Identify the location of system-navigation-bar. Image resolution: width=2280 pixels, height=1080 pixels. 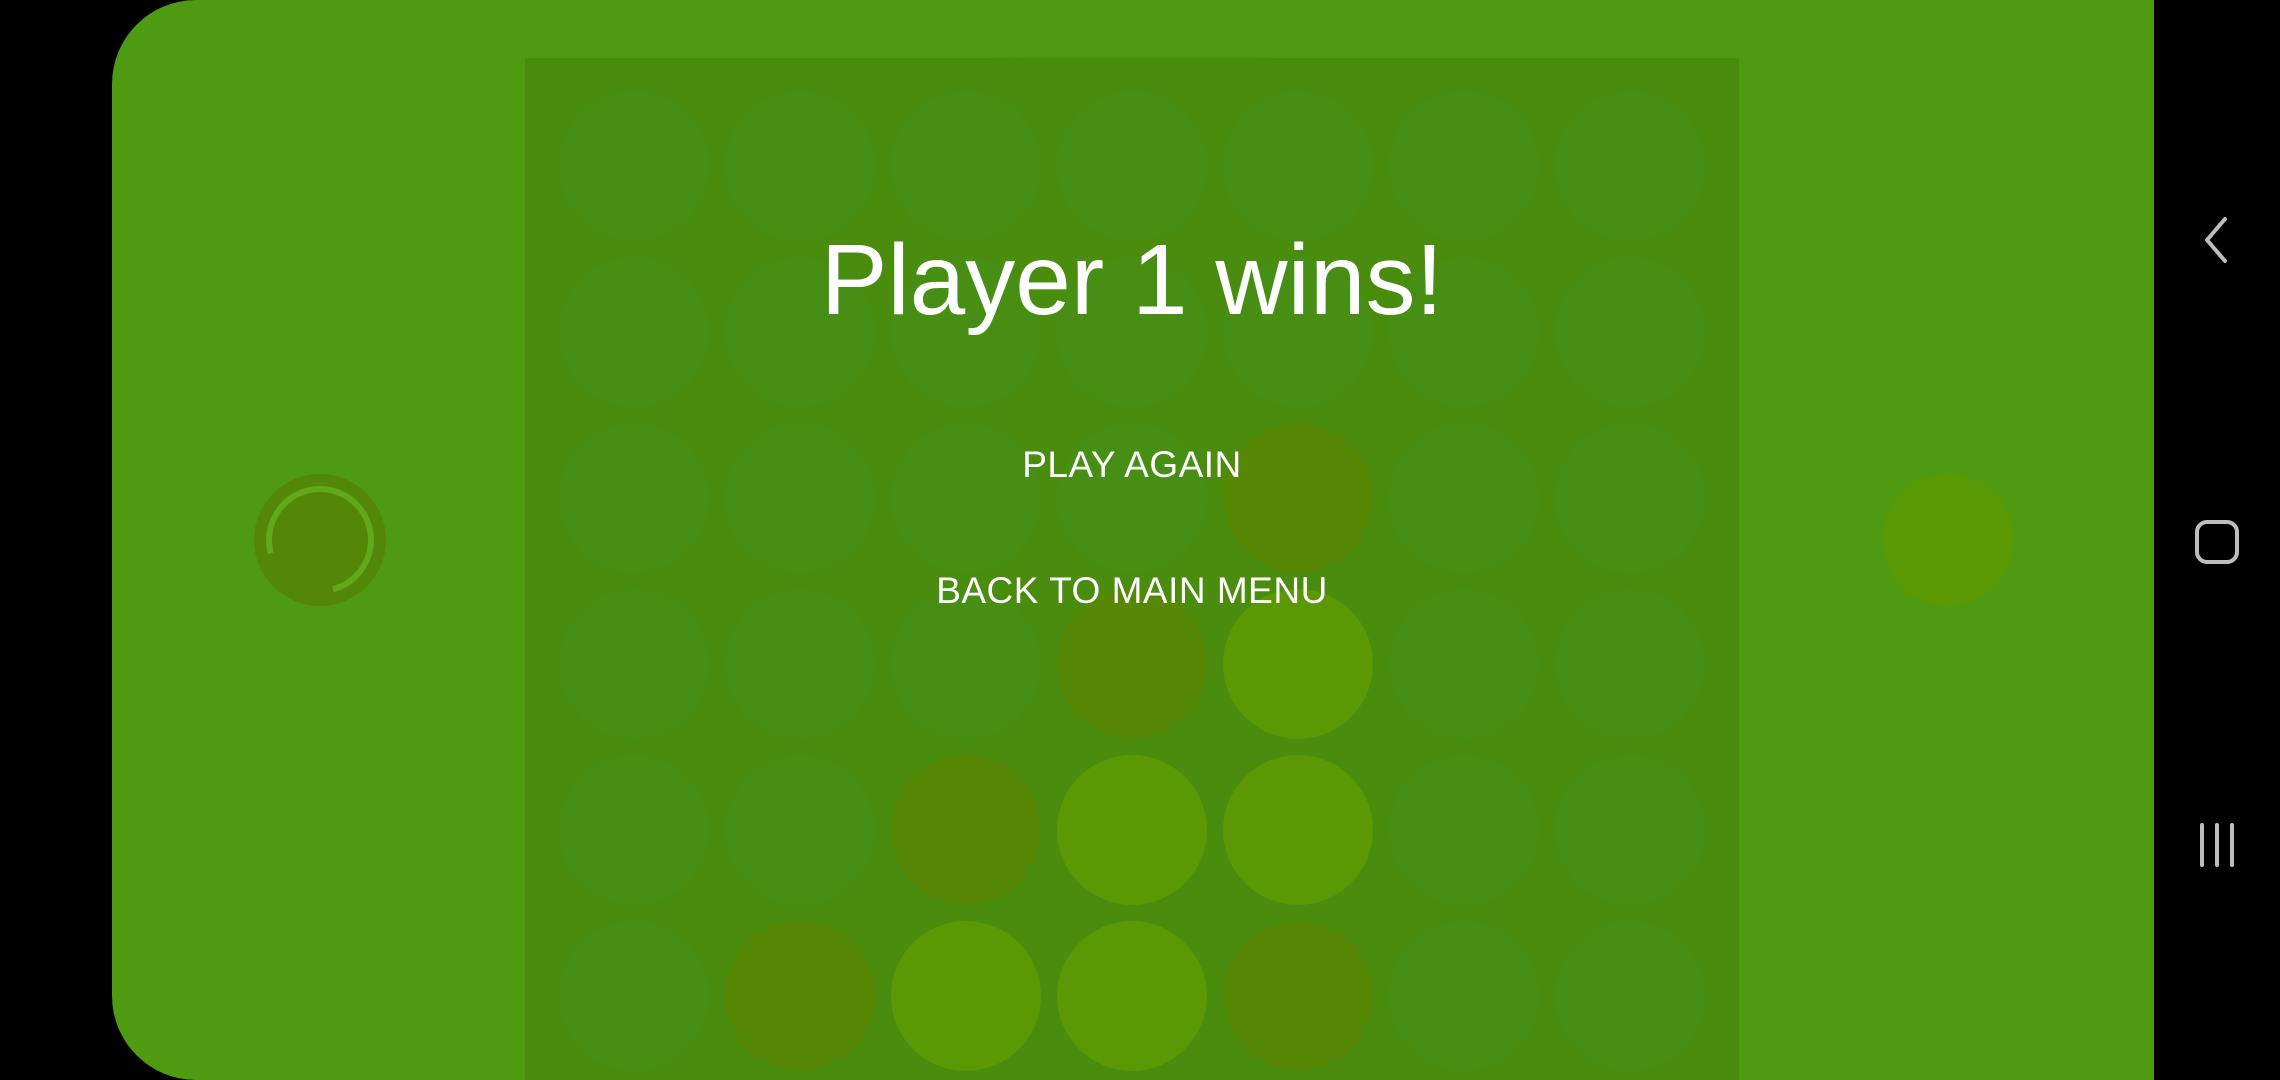
(2217, 540).